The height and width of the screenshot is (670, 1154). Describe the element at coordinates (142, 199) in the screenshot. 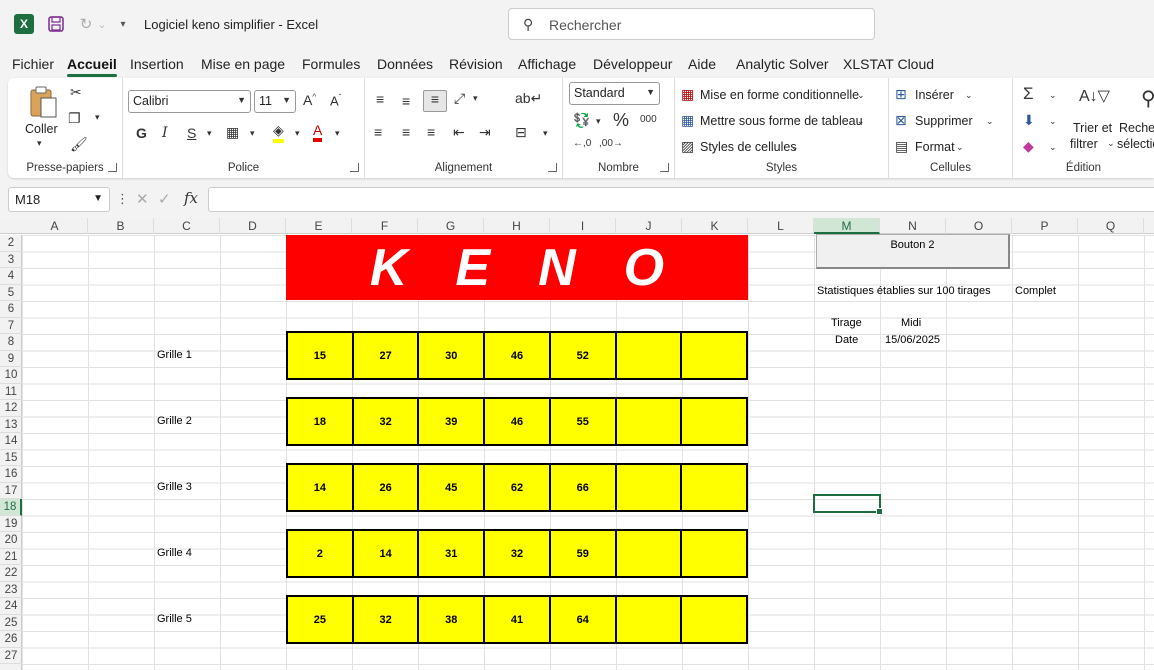

I see `cancel-icon: ✕` at that location.